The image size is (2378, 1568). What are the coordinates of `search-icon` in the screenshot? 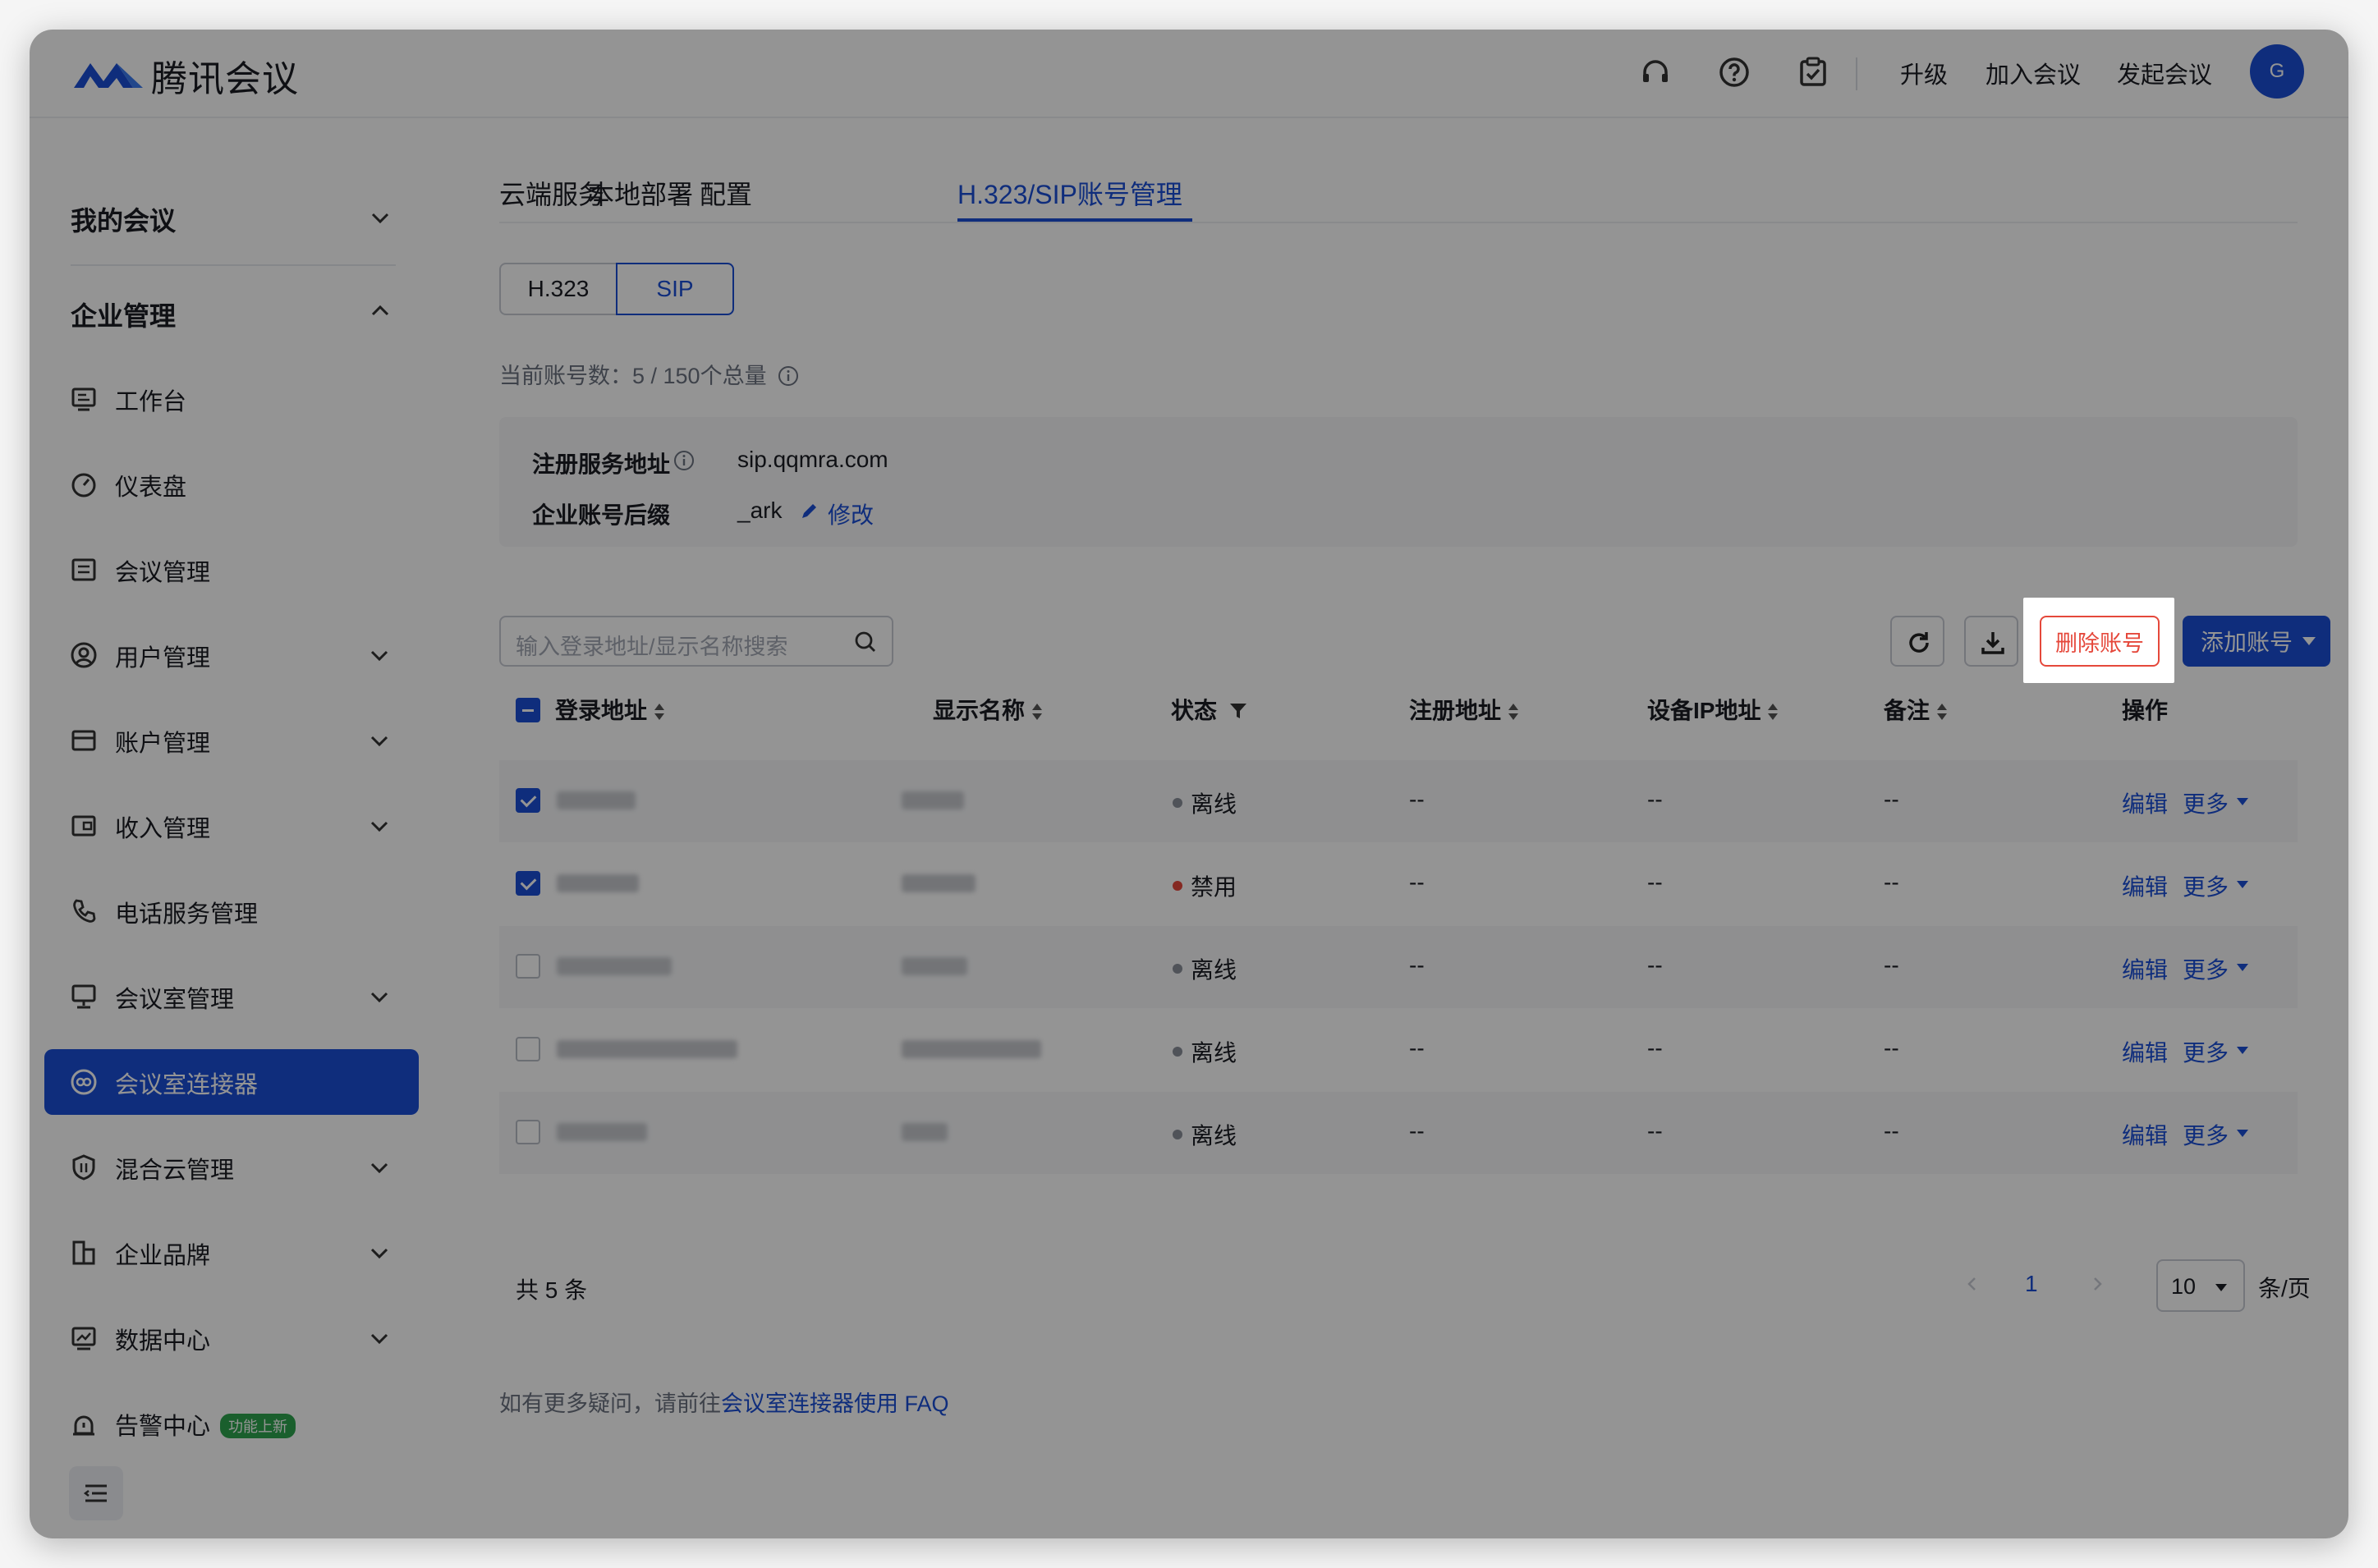 It's located at (865, 642).